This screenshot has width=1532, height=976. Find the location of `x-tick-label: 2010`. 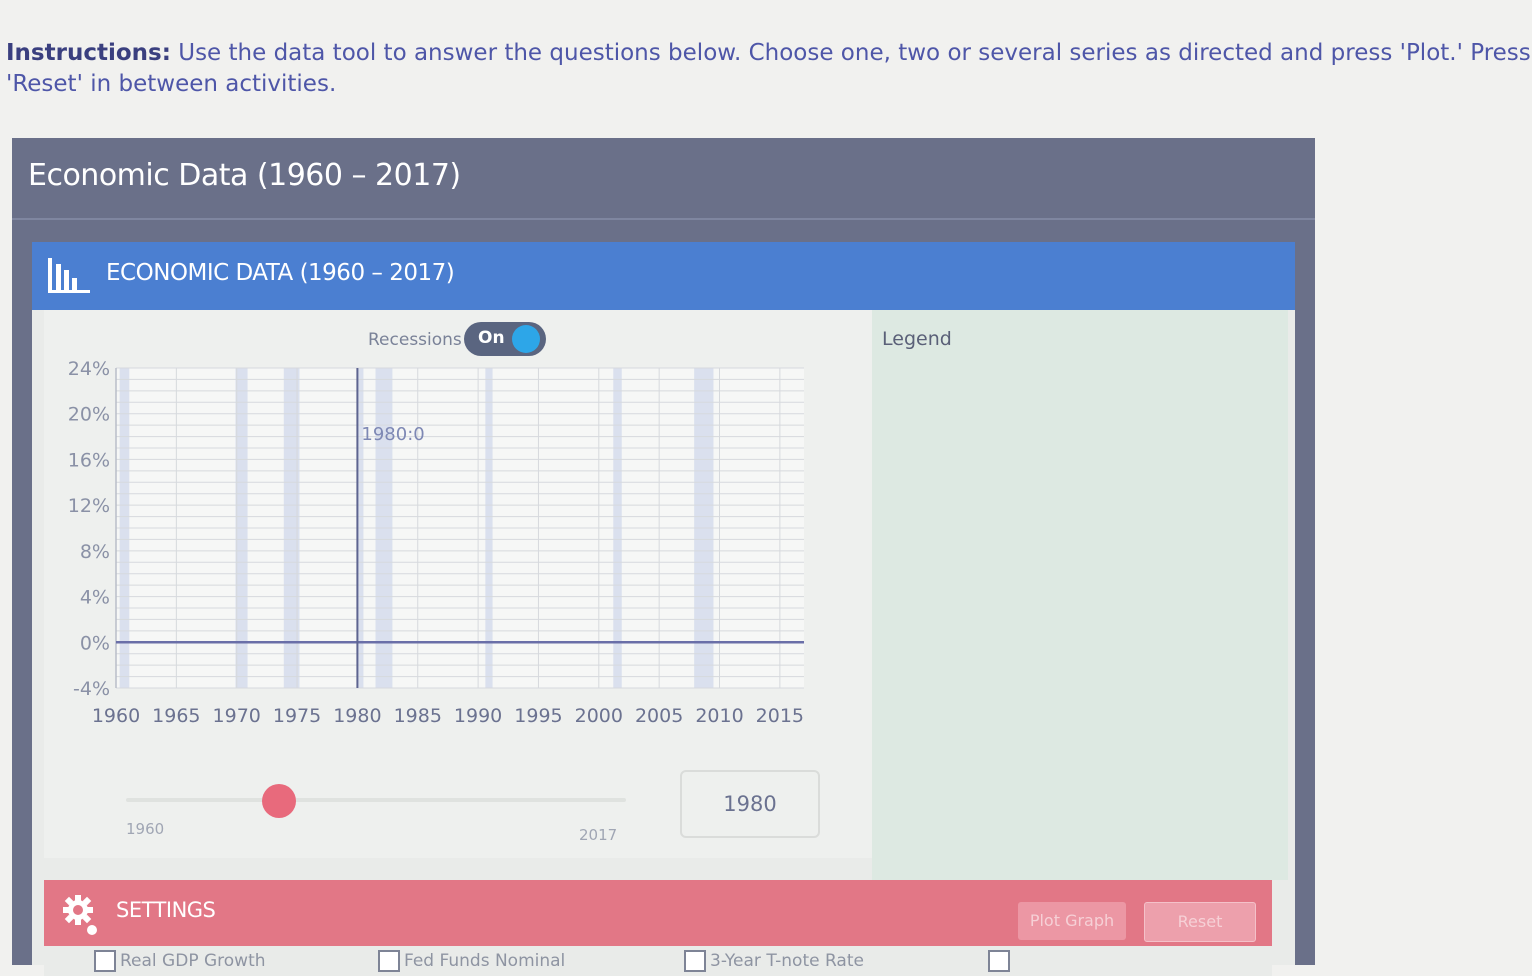

x-tick-label: 2010 is located at coordinates (719, 716).